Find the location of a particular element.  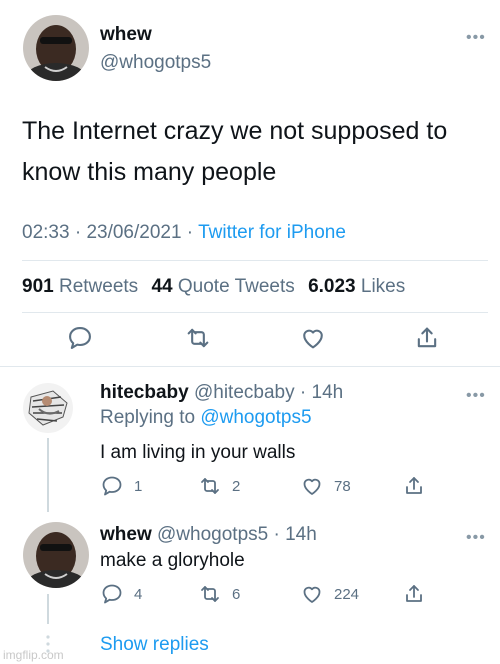

reply-action-bar: 4 6 224 is located at coordinates (270, 595).